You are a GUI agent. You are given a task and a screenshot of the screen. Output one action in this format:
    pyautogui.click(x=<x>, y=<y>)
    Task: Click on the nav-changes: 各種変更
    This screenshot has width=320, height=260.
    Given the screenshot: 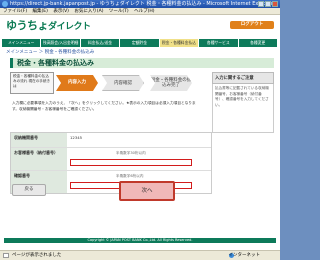 What is the action you would take?
    pyautogui.click(x=258, y=43)
    